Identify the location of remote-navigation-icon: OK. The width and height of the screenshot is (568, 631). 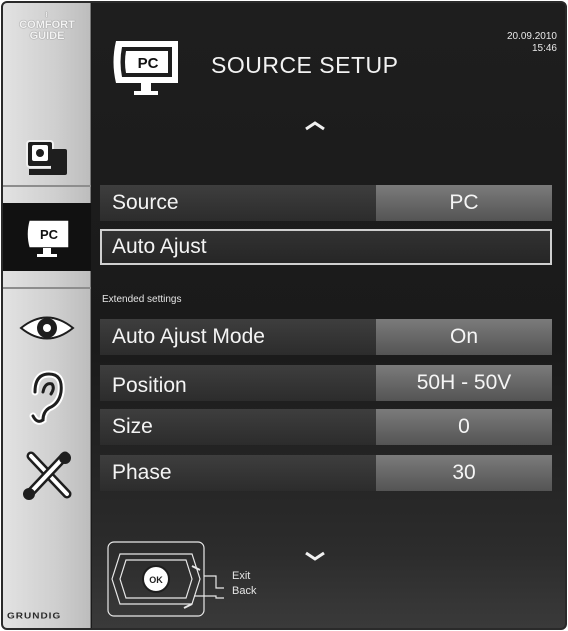
(165, 579).